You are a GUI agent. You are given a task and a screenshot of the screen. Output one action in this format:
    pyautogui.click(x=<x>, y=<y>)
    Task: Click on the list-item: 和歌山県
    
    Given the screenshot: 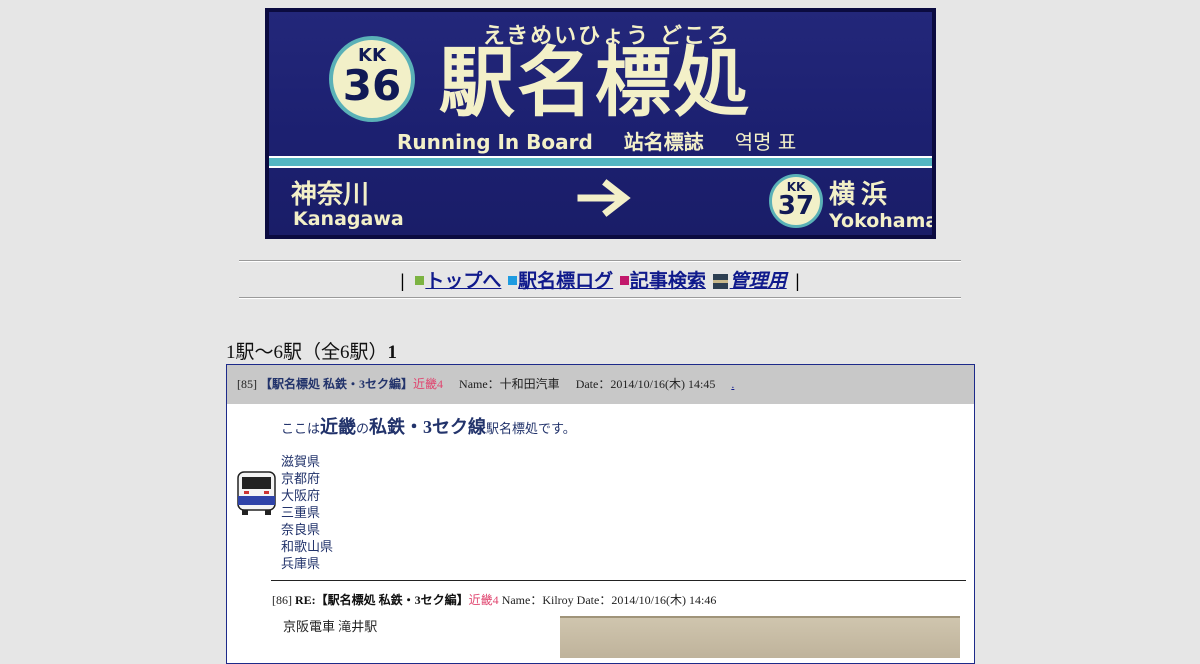 What is the action you would take?
    pyautogui.click(x=307, y=546)
    